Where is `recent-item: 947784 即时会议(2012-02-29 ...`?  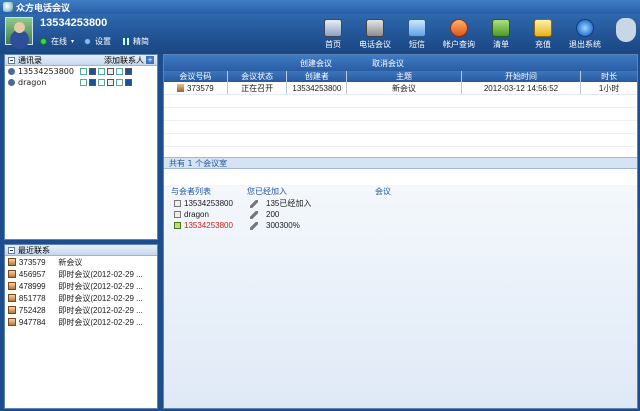
recent-item: 947784 即时会议(2012-02-29 ... is located at coordinates (81, 322).